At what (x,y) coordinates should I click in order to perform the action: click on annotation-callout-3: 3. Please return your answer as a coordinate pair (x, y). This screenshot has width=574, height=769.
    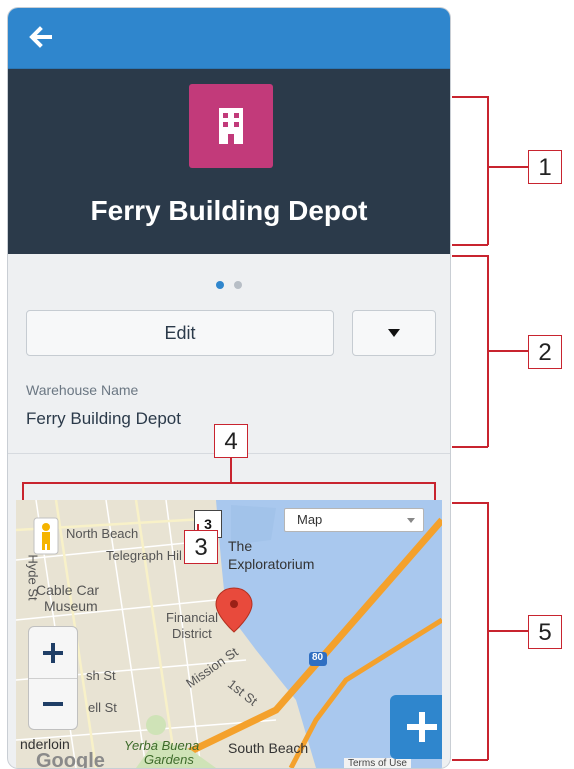
    Looking at the image, I should click on (201, 547).